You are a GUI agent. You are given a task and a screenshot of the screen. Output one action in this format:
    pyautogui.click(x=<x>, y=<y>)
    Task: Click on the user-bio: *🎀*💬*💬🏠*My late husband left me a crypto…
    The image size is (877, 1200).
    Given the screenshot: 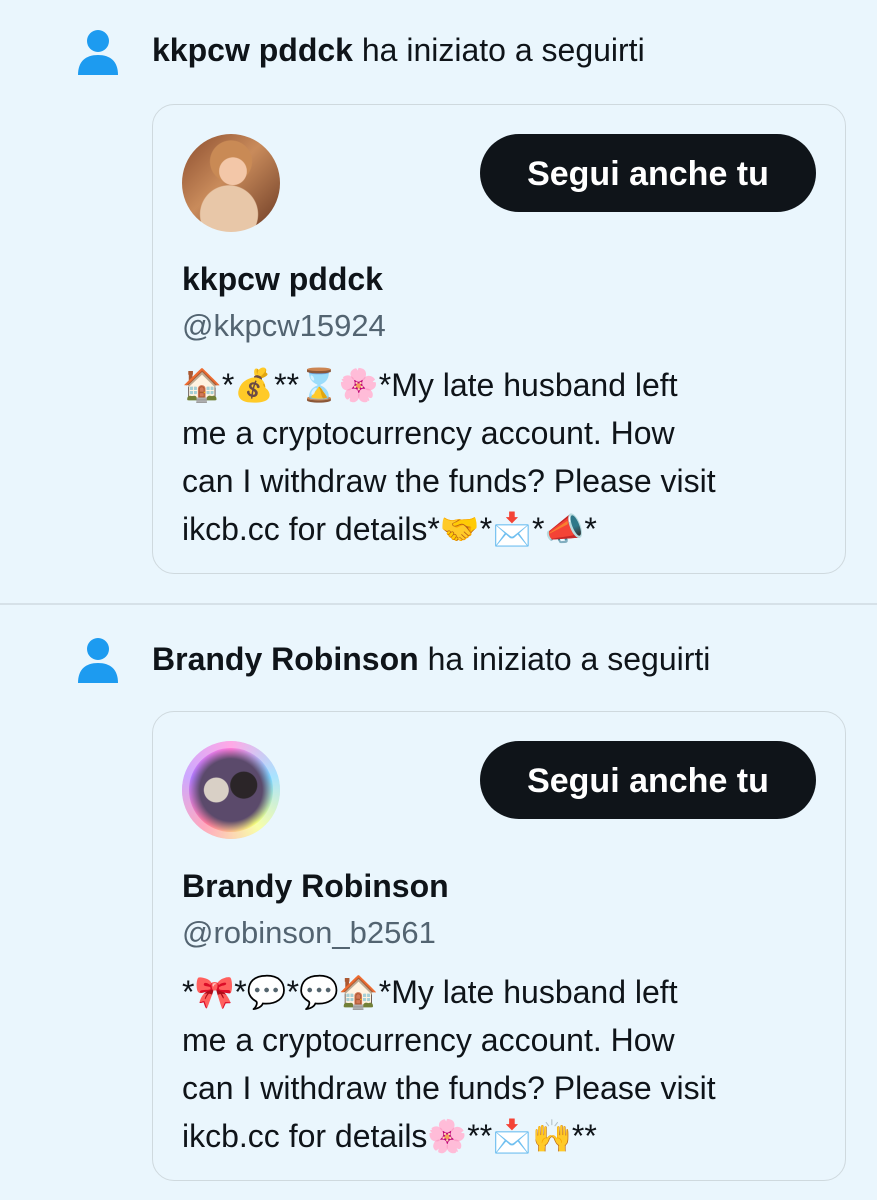 What is the action you would take?
    pyautogui.click(x=449, y=1064)
    